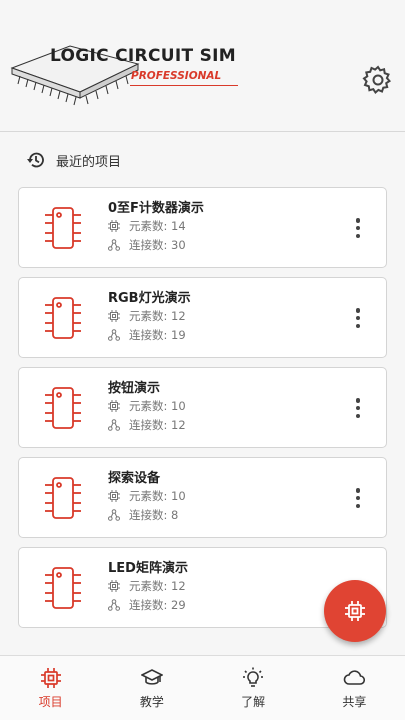  What do you see at coordinates (253, 688) in the screenshot?
I see `nav-item-learn: 了解` at bounding box center [253, 688].